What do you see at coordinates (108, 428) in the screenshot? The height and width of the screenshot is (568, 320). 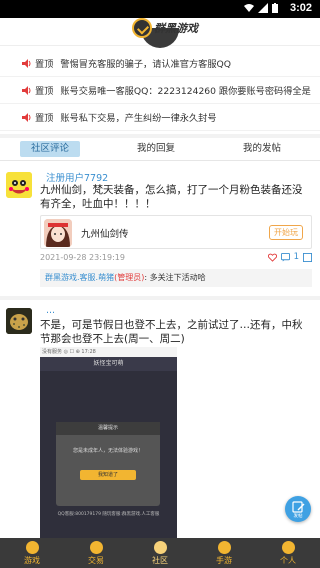 I see `screenshot-dialog-title: 温馨提示` at bounding box center [108, 428].